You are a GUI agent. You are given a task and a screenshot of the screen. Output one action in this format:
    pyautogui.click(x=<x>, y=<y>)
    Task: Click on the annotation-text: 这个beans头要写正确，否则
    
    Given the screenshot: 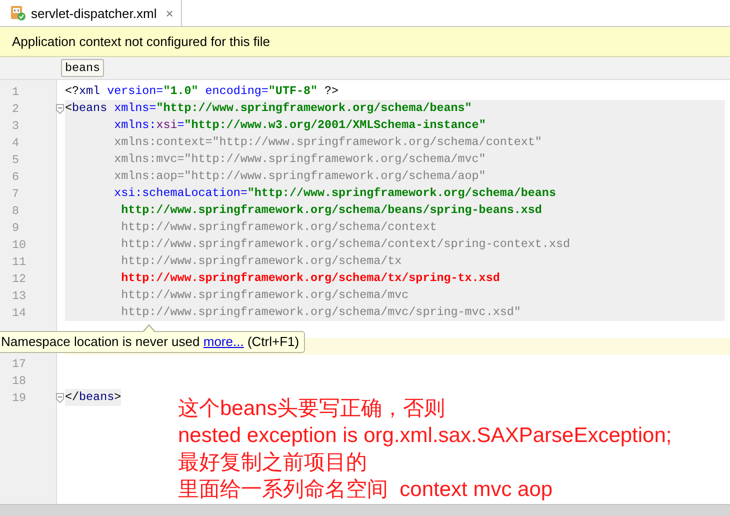 What is the action you would take?
    pyautogui.click(x=312, y=409)
    